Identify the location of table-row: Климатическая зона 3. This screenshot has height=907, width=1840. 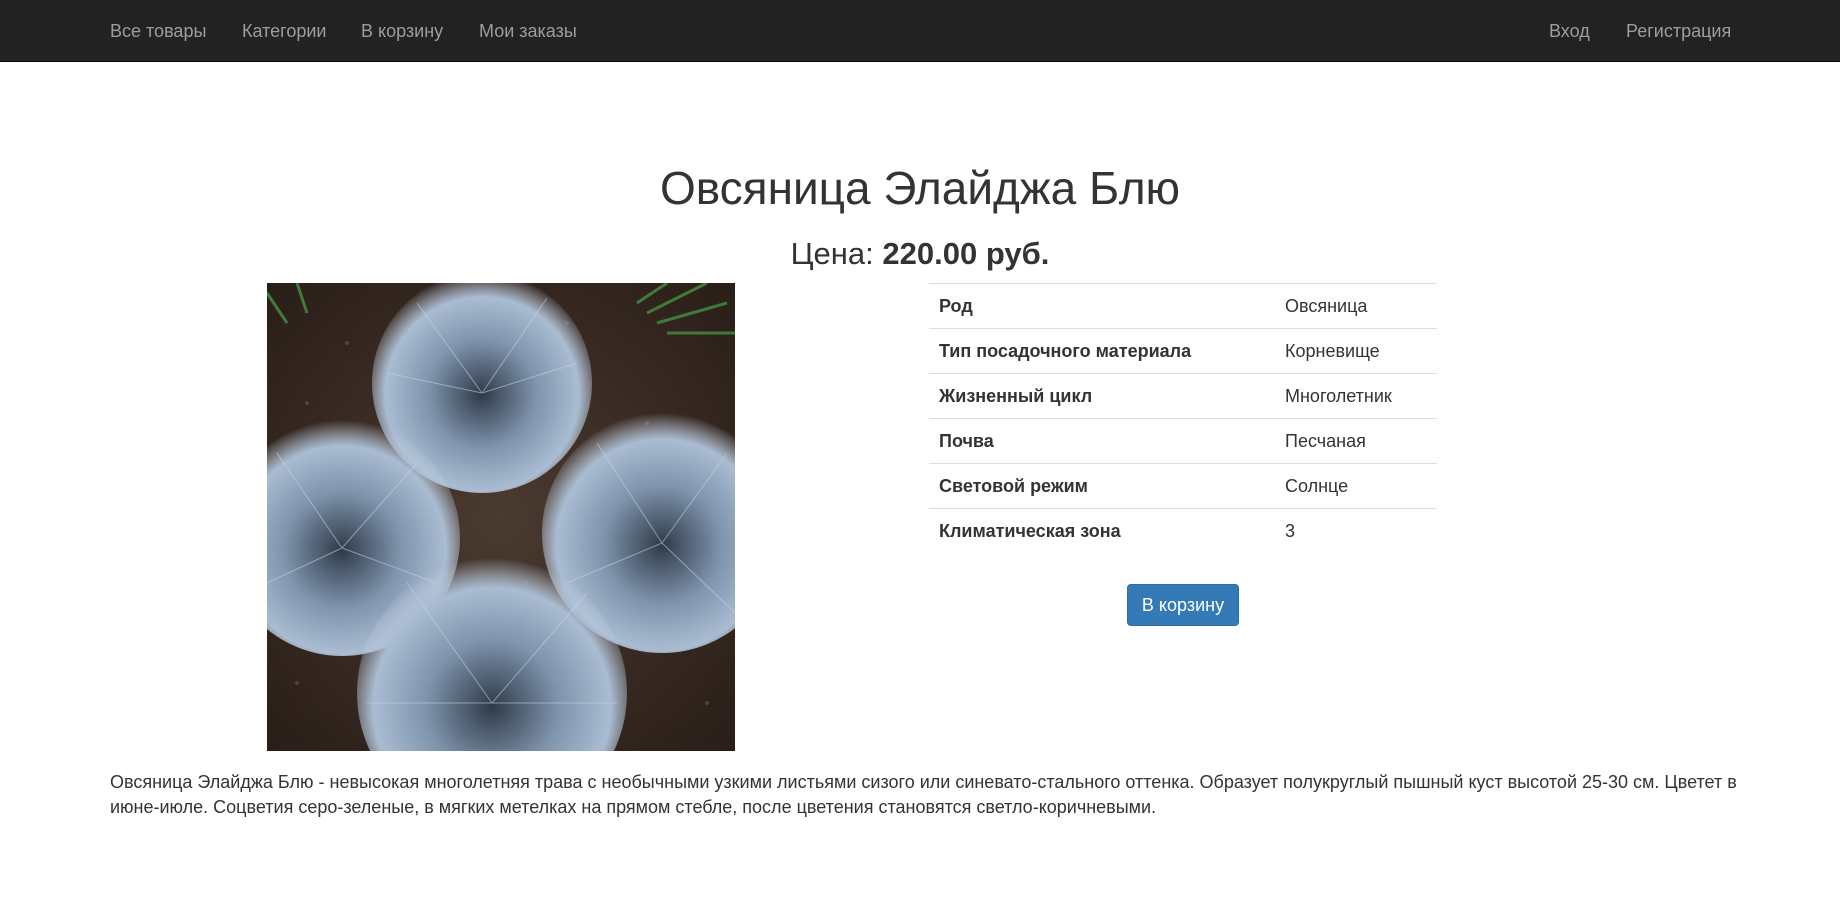
(1183, 531).